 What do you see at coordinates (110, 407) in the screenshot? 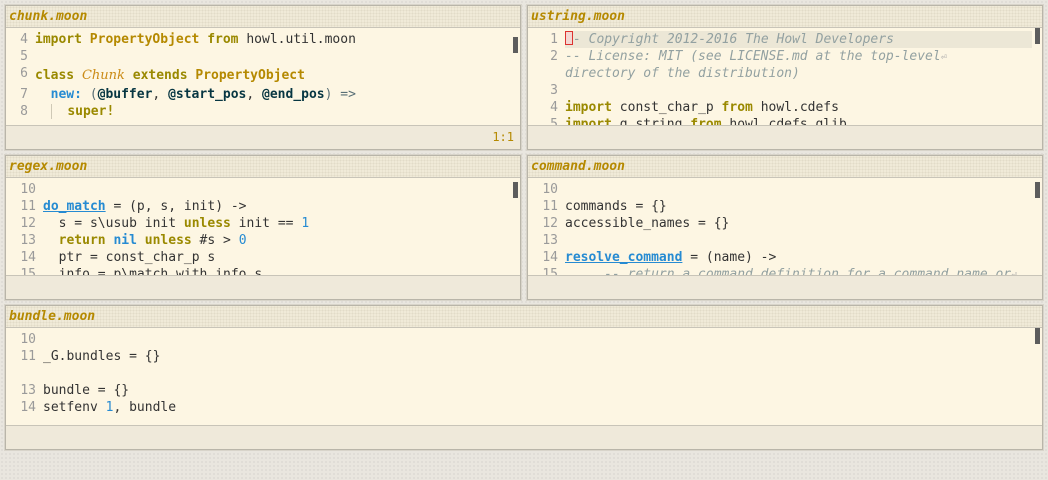
I see `code-line: setfenv 1, bundle` at bounding box center [110, 407].